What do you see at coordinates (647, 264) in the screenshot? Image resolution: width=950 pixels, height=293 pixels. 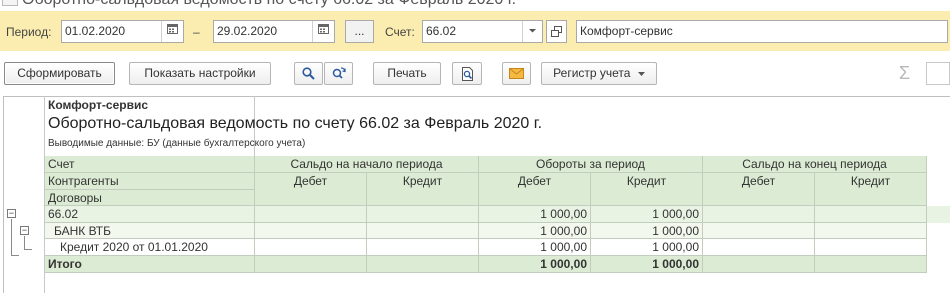 I see `total-turnover-credit: 1 000,00` at bounding box center [647, 264].